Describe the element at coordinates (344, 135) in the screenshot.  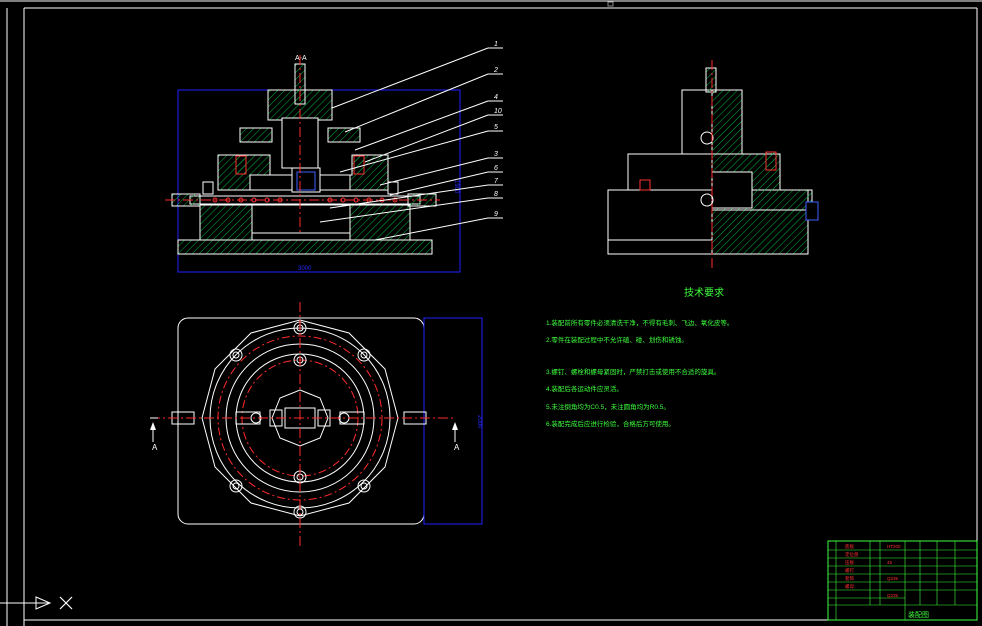
I see `nut-right` at that location.